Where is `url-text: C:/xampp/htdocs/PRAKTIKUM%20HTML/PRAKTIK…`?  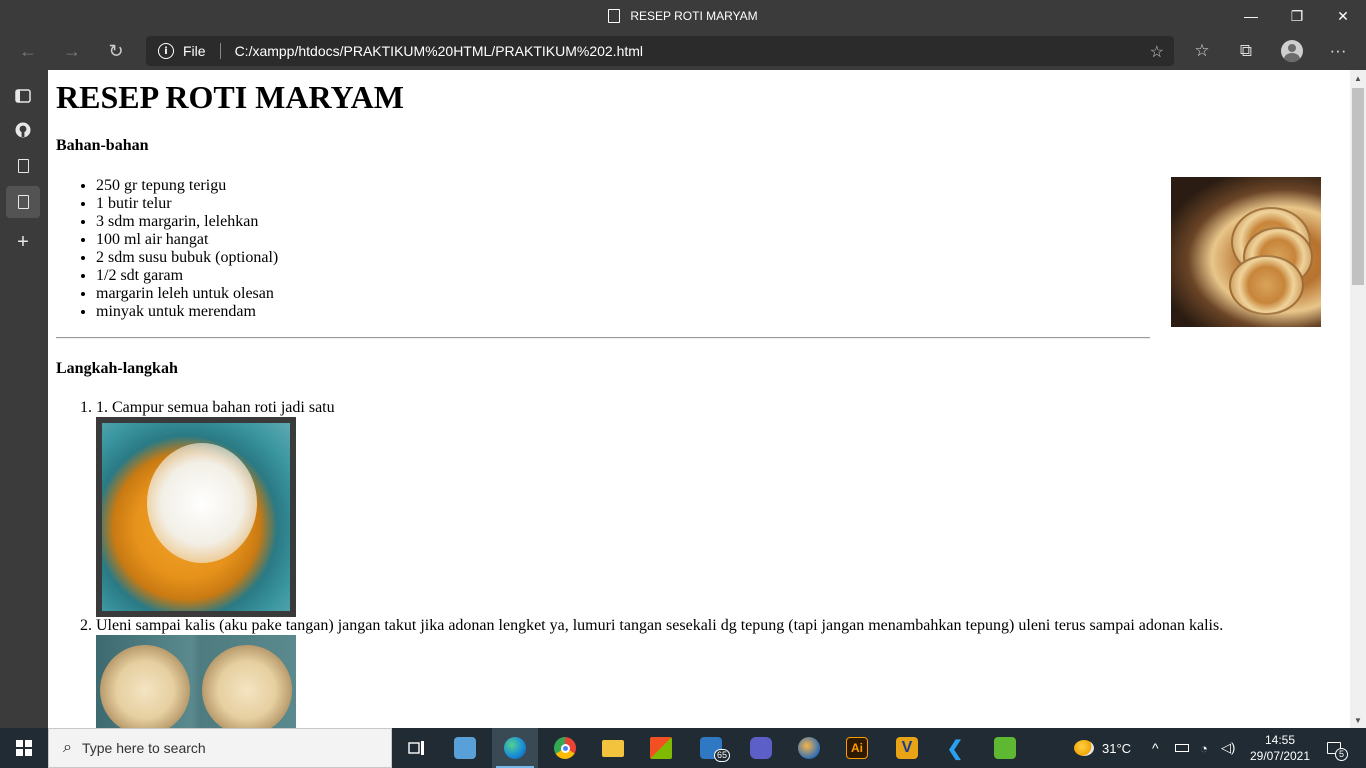
url-text: C:/xampp/htdocs/PRAKTIKUM%20HTML/PRAKTIK… is located at coordinates (439, 51).